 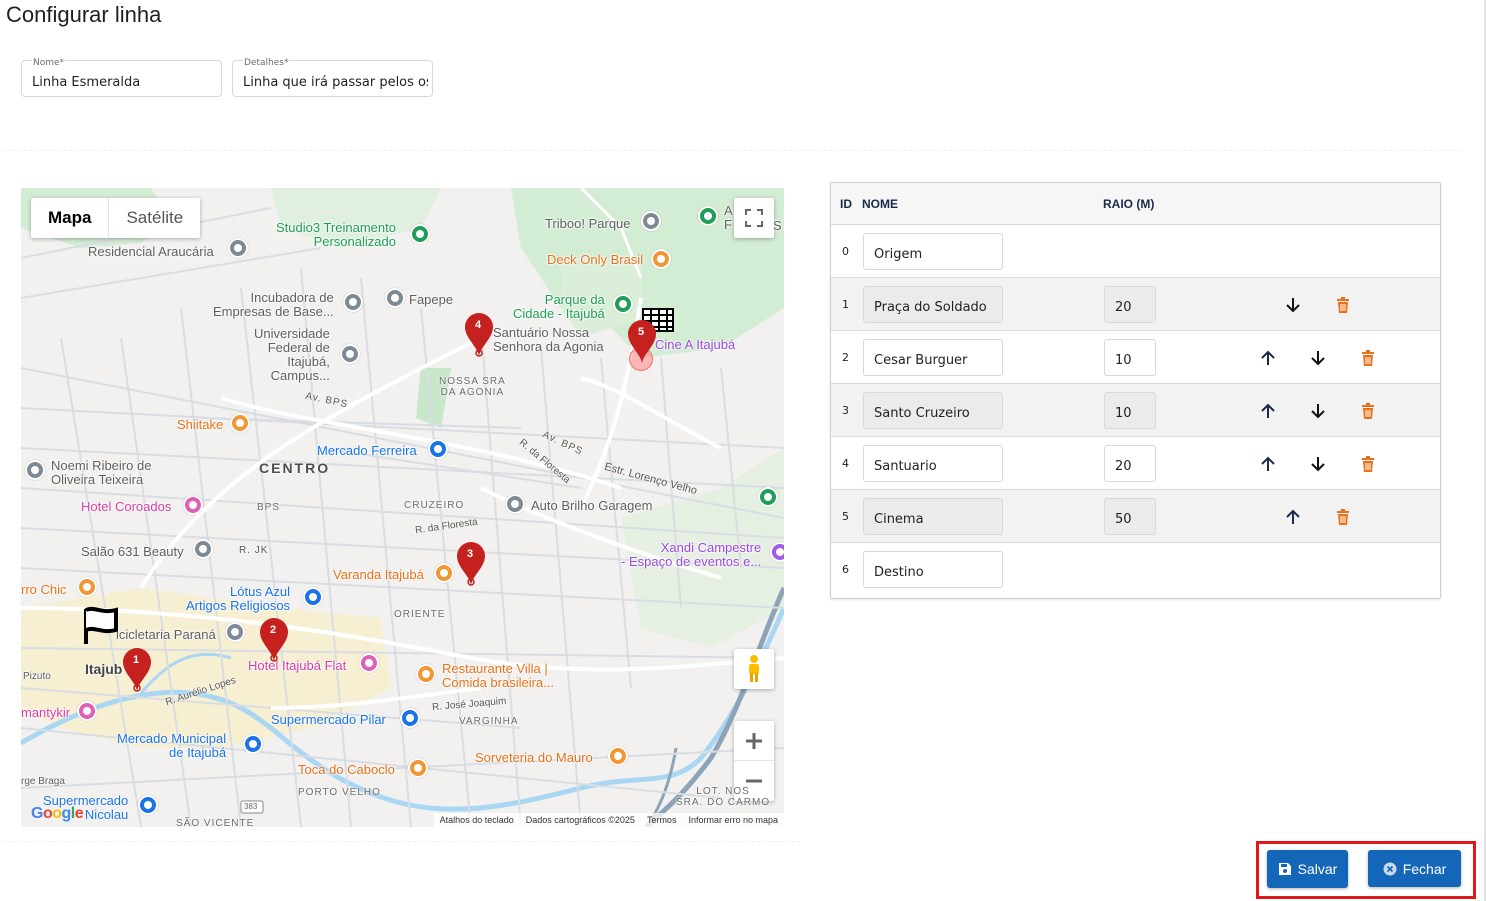 I want to click on nome-field: Nome*, so click(x=121, y=77).